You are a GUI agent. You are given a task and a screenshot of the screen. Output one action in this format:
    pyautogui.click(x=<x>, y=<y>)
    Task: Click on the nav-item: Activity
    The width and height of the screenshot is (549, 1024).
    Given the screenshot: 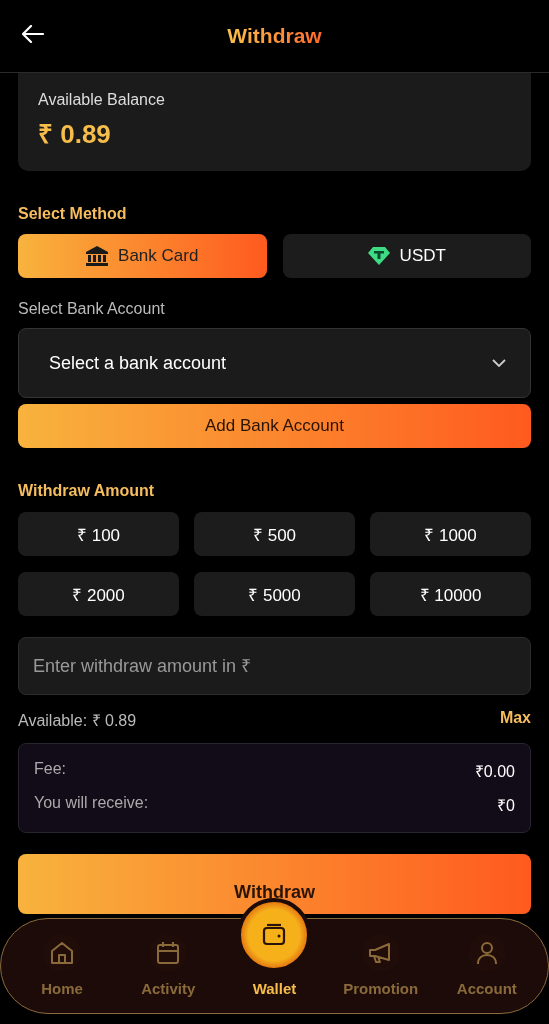 What is the action you would take?
    pyautogui.click(x=168, y=965)
    